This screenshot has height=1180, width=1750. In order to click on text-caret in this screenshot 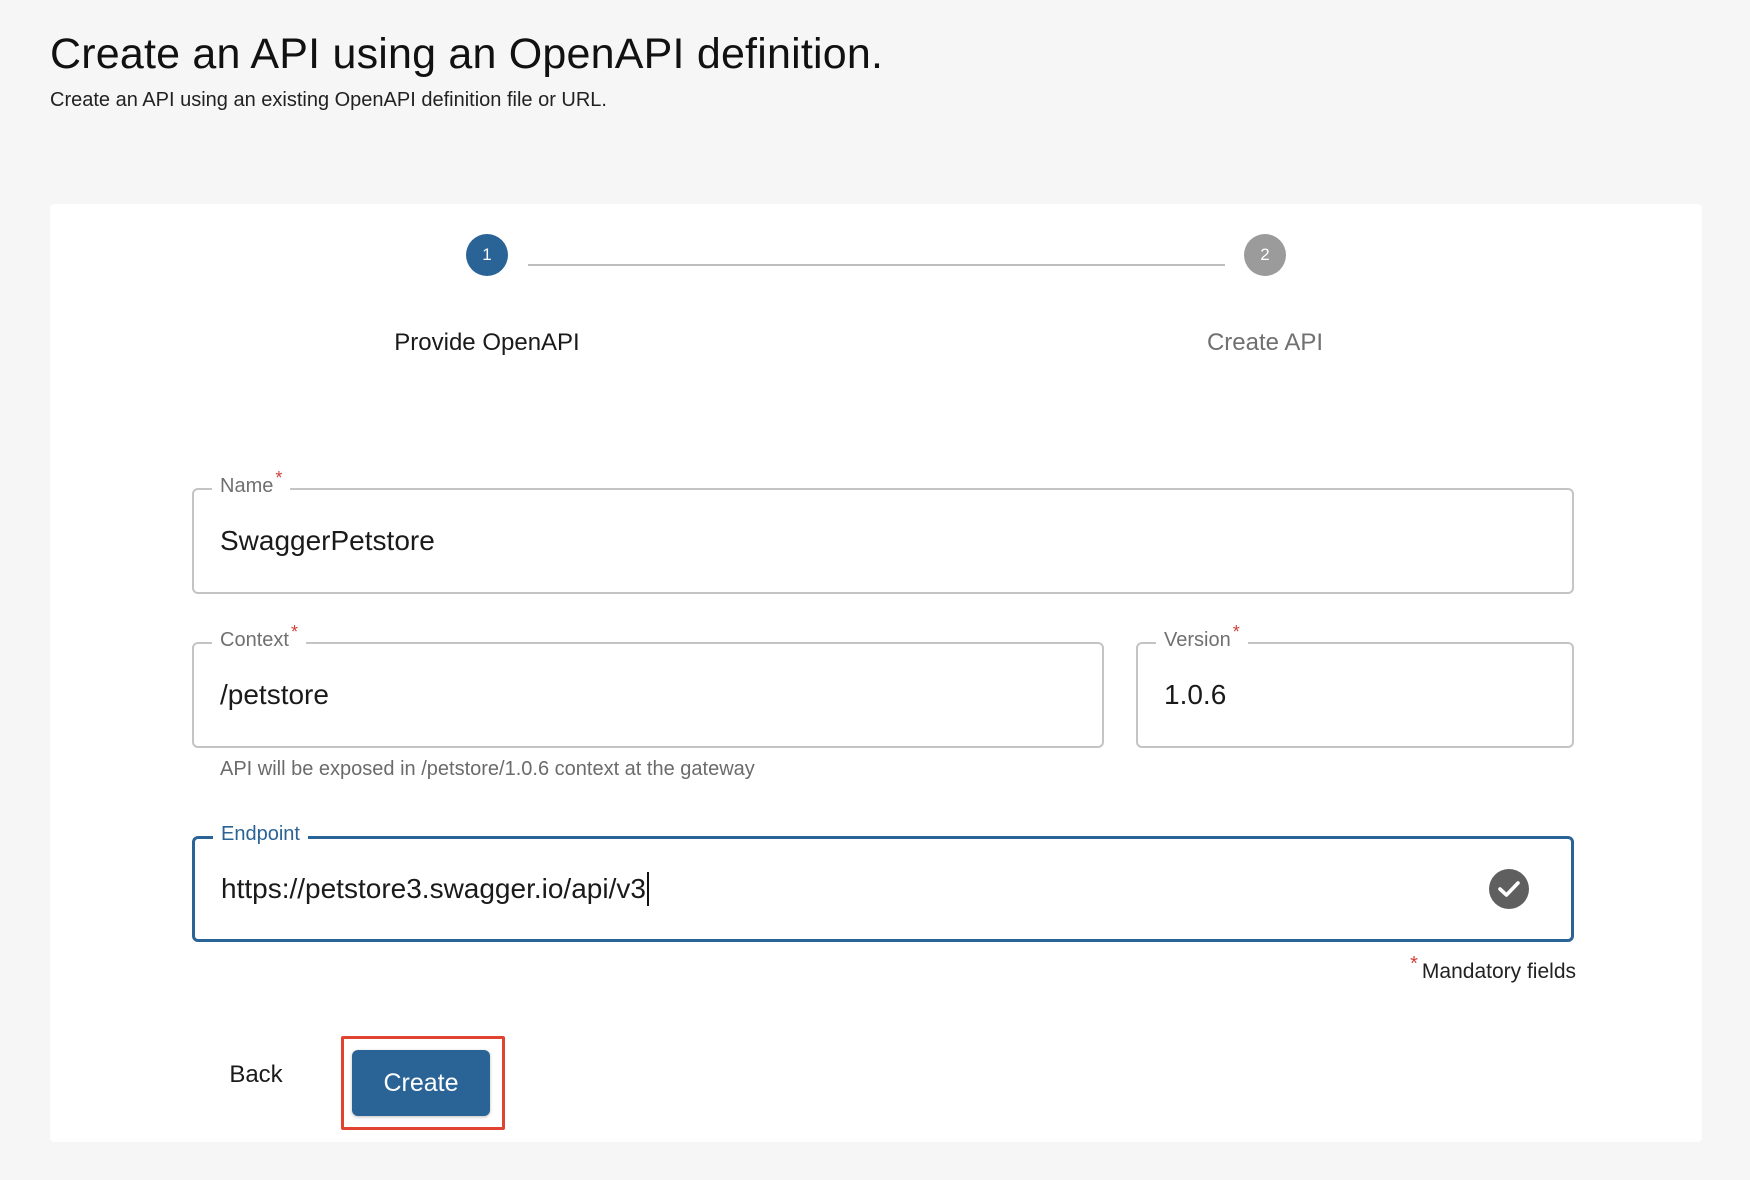, I will do `click(647, 889)`.